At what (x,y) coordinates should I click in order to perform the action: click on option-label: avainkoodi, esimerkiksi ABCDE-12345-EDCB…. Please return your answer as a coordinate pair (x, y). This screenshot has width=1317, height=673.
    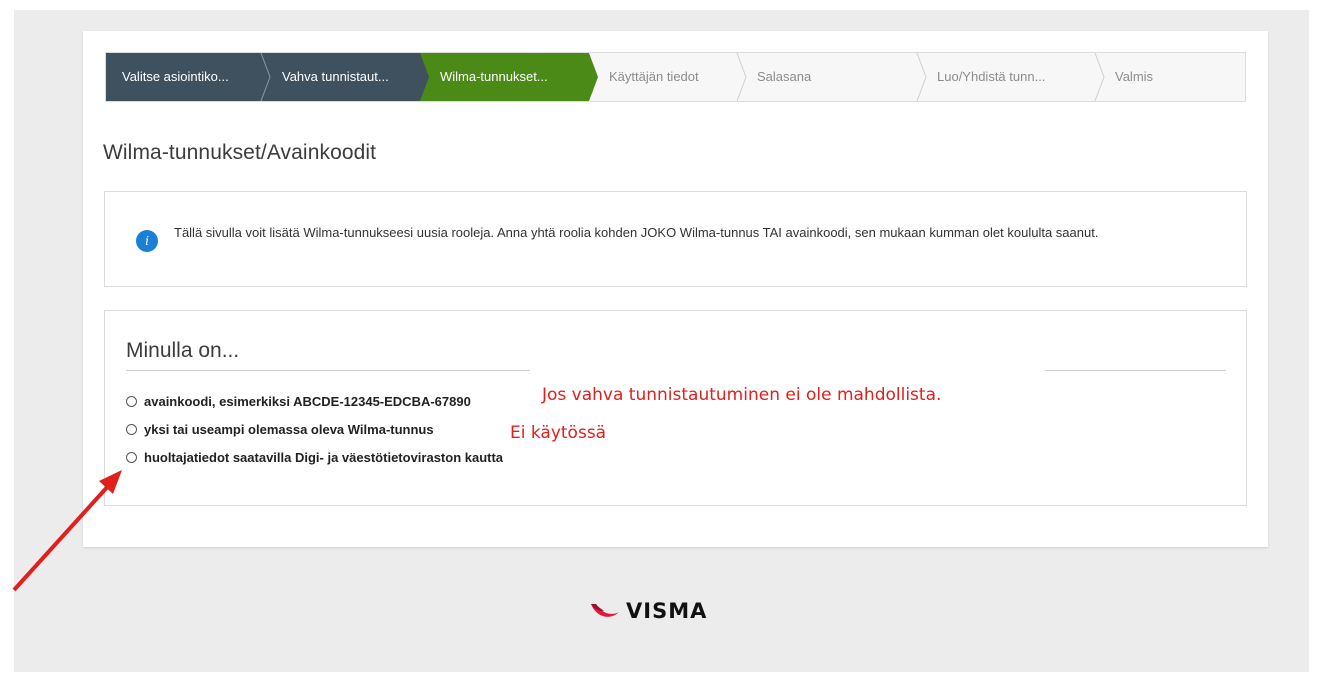
    Looking at the image, I should click on (307, 401).